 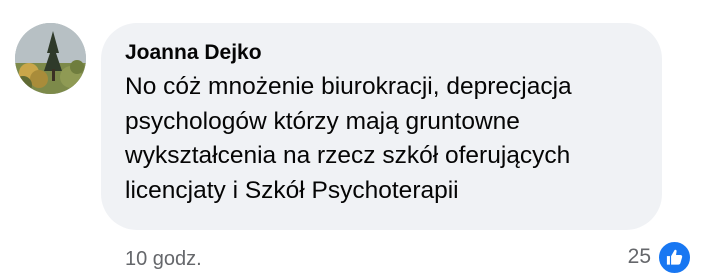 I want to click on comment-timestamp: 10 godz., so click(x=163, y=259).